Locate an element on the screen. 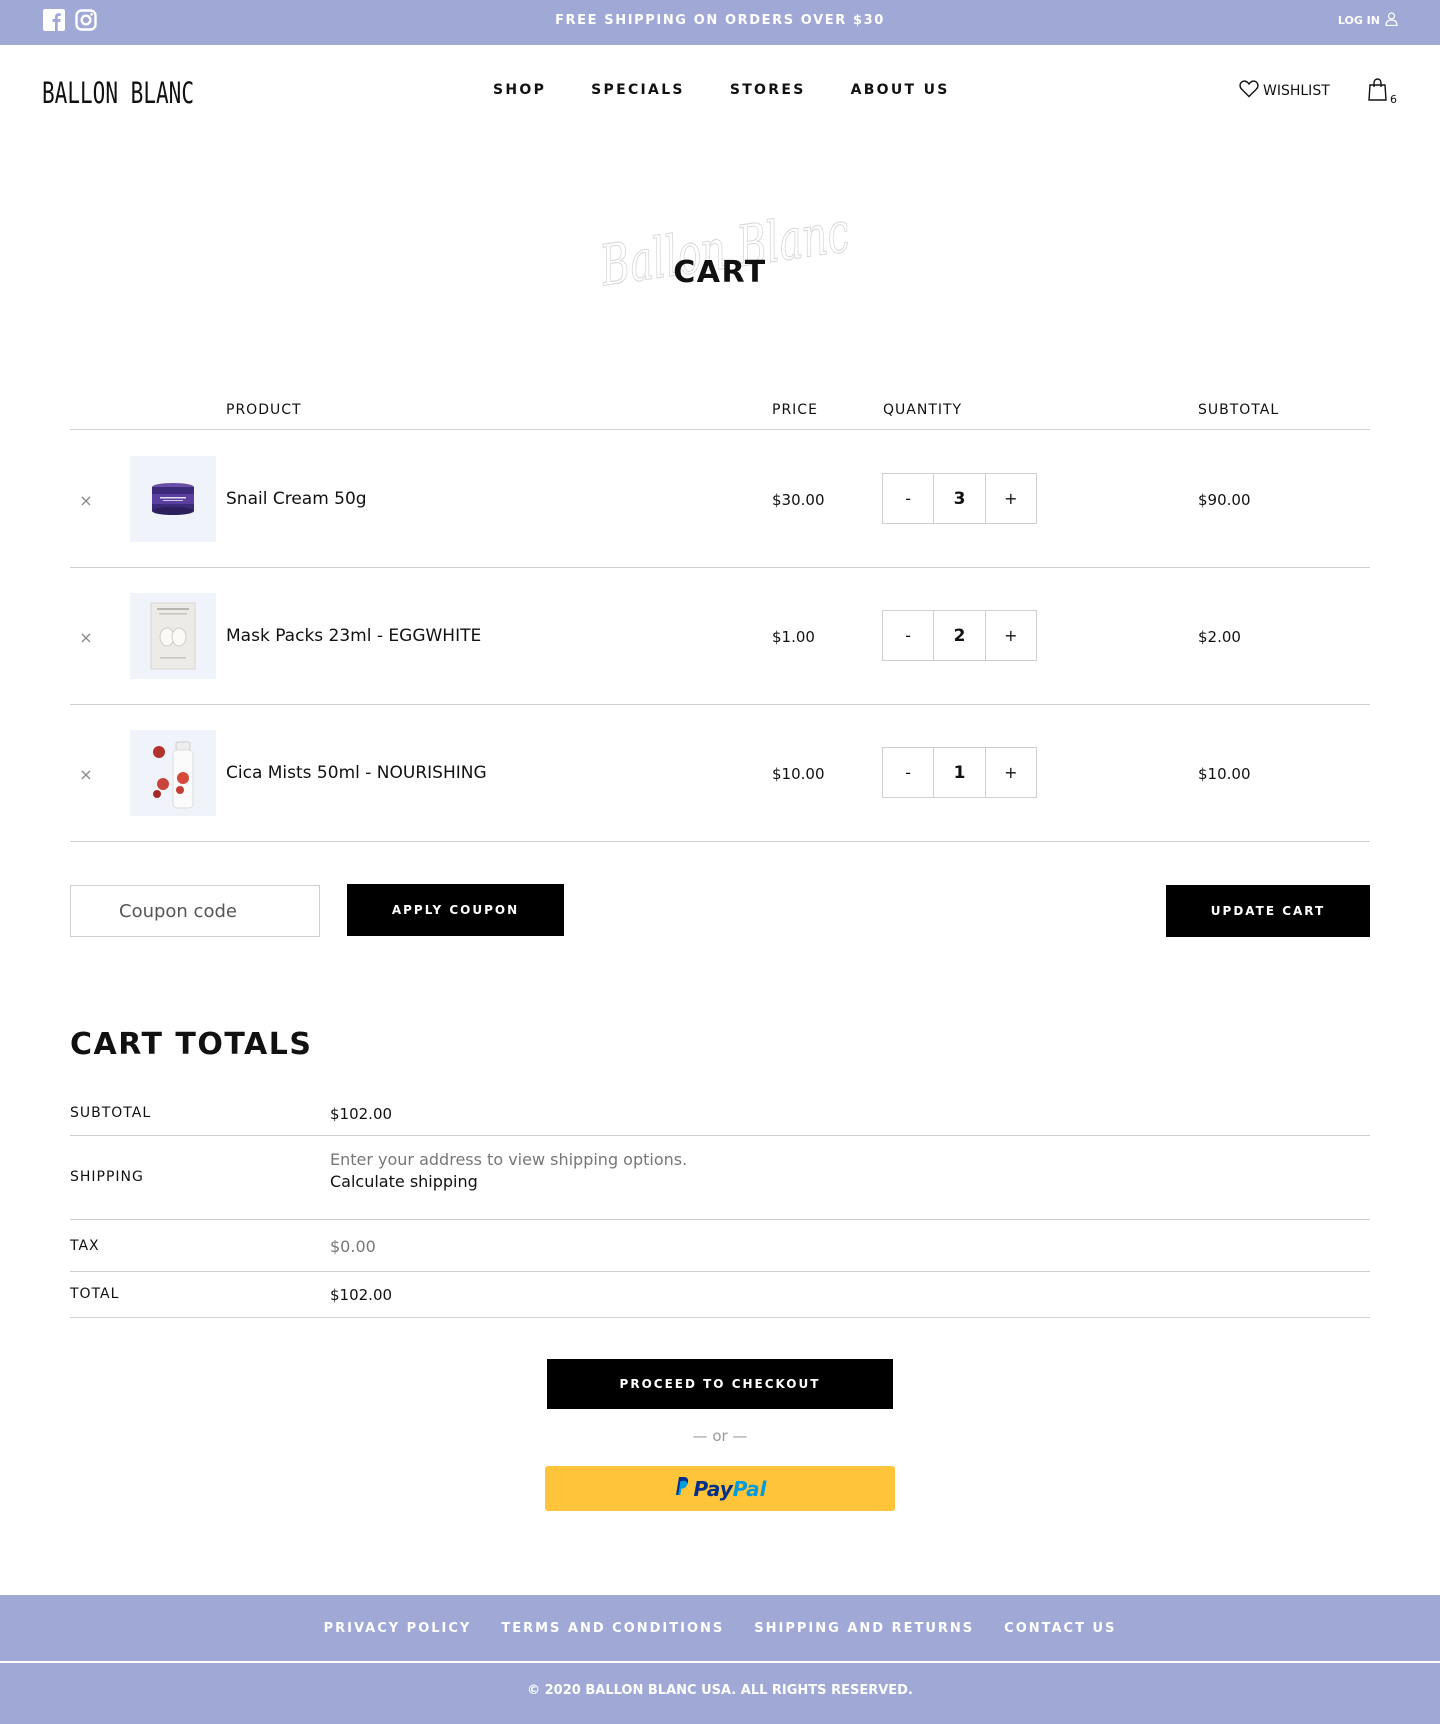 The width and height of the screenshot is (1440, 1724). logo-text: BALLON BLANC is located at coordinates (118, 92).